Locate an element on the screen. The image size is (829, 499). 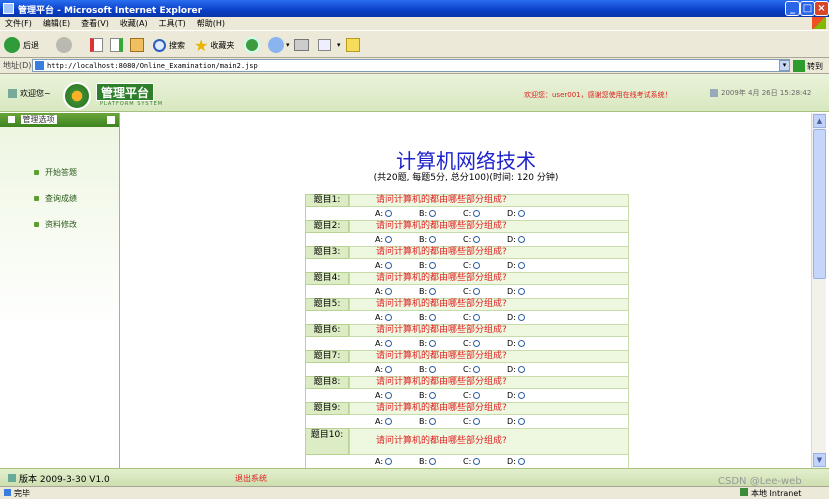
forward-button is located at coordinates (64, 45).